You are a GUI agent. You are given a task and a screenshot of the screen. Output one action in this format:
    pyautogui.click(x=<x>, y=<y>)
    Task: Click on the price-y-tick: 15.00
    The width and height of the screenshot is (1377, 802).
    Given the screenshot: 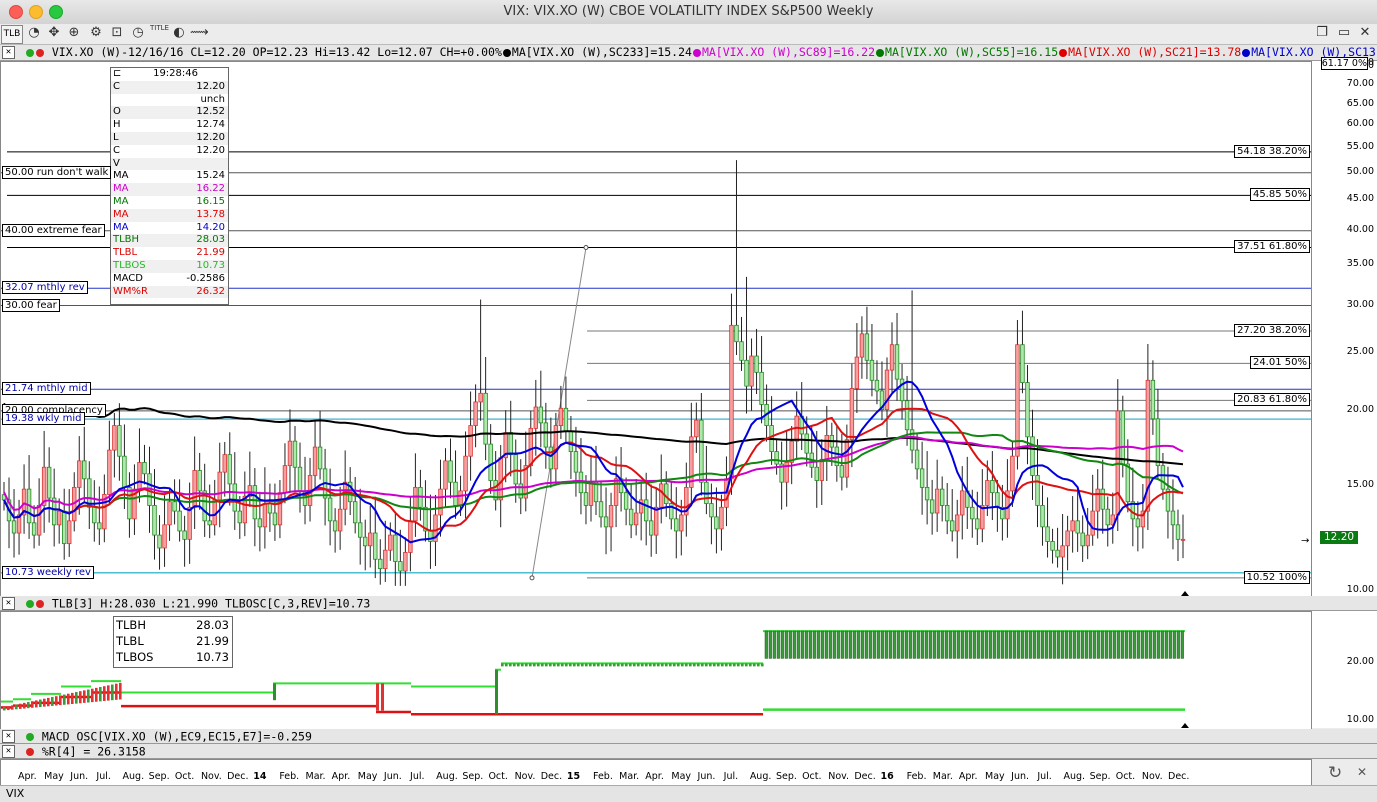 What is the action you would take?
    pyautogui.click(x=1360, y=484)
    